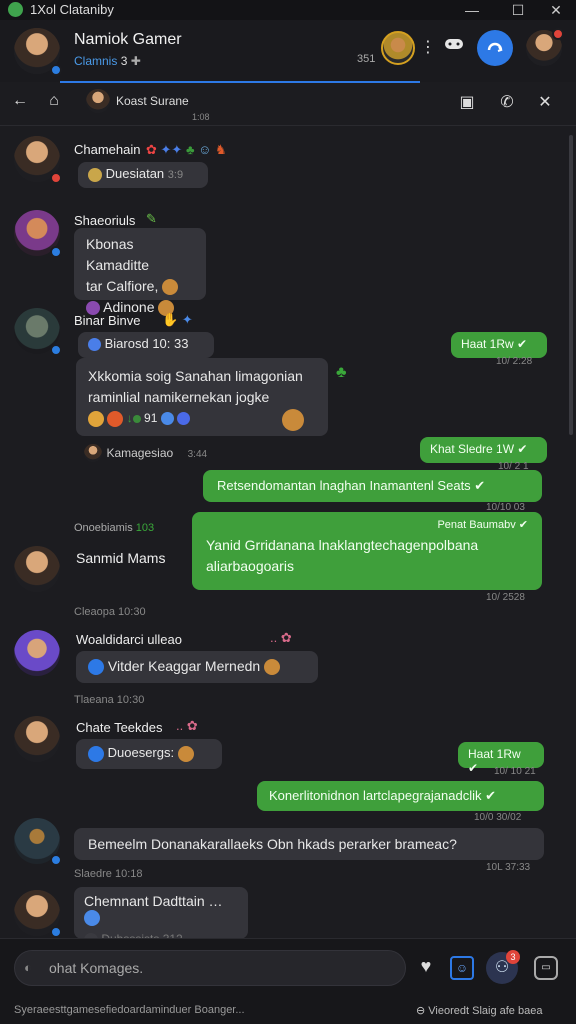 The height and width of the screenshot is (1024, 576). I want to click on message-pre: Onoebiamis 103, so click(114, 528).